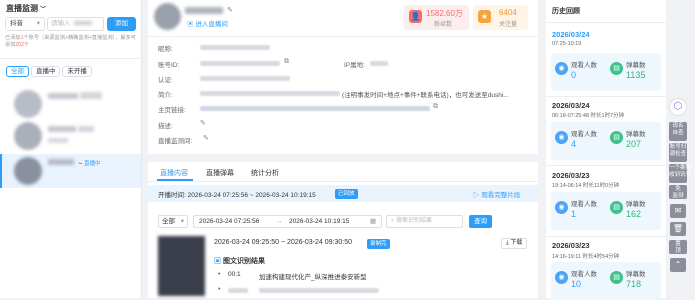 This screenshot has height=300, width=695. I want to click on tool-case-signal: 一个案件 收到讯号, so click(680, 173).